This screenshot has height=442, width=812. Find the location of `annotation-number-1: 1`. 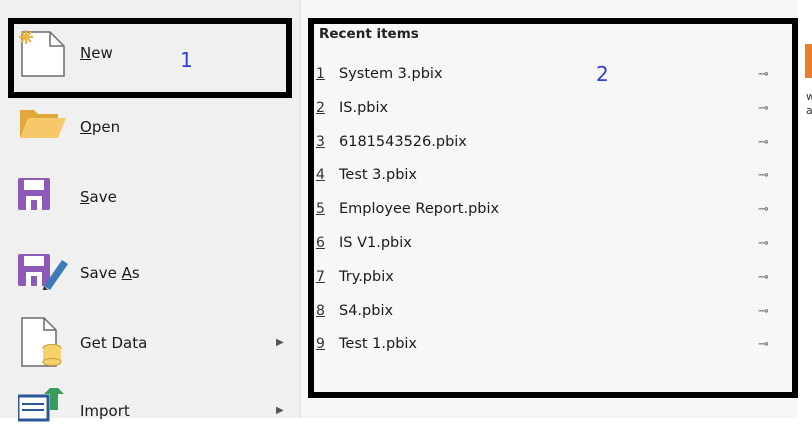

annotation-number-1: 1 is located at coordinates (186, 60).